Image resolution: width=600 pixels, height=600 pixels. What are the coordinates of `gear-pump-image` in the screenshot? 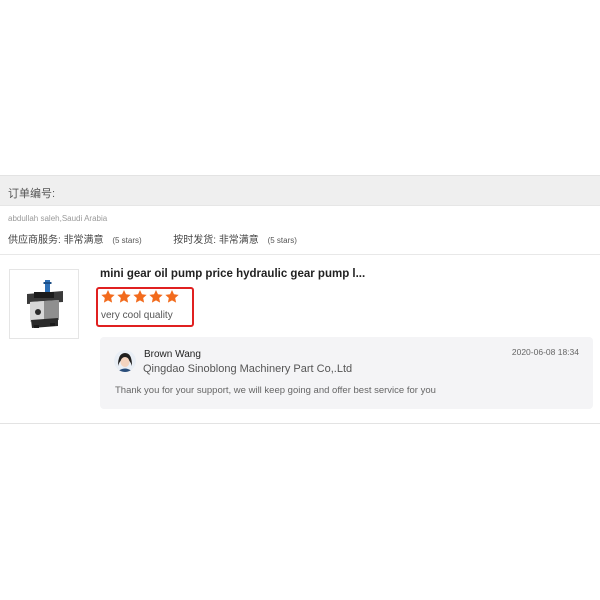 It's located at (45, 304).